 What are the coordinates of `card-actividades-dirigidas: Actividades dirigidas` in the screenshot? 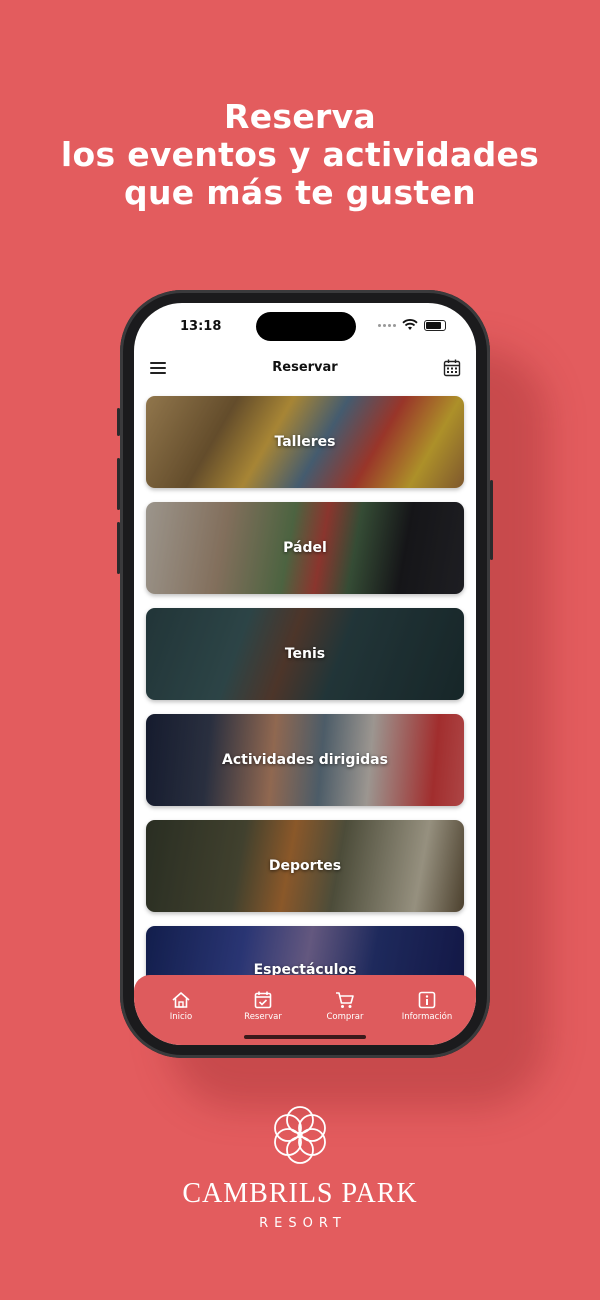 It's located at (305, 760).